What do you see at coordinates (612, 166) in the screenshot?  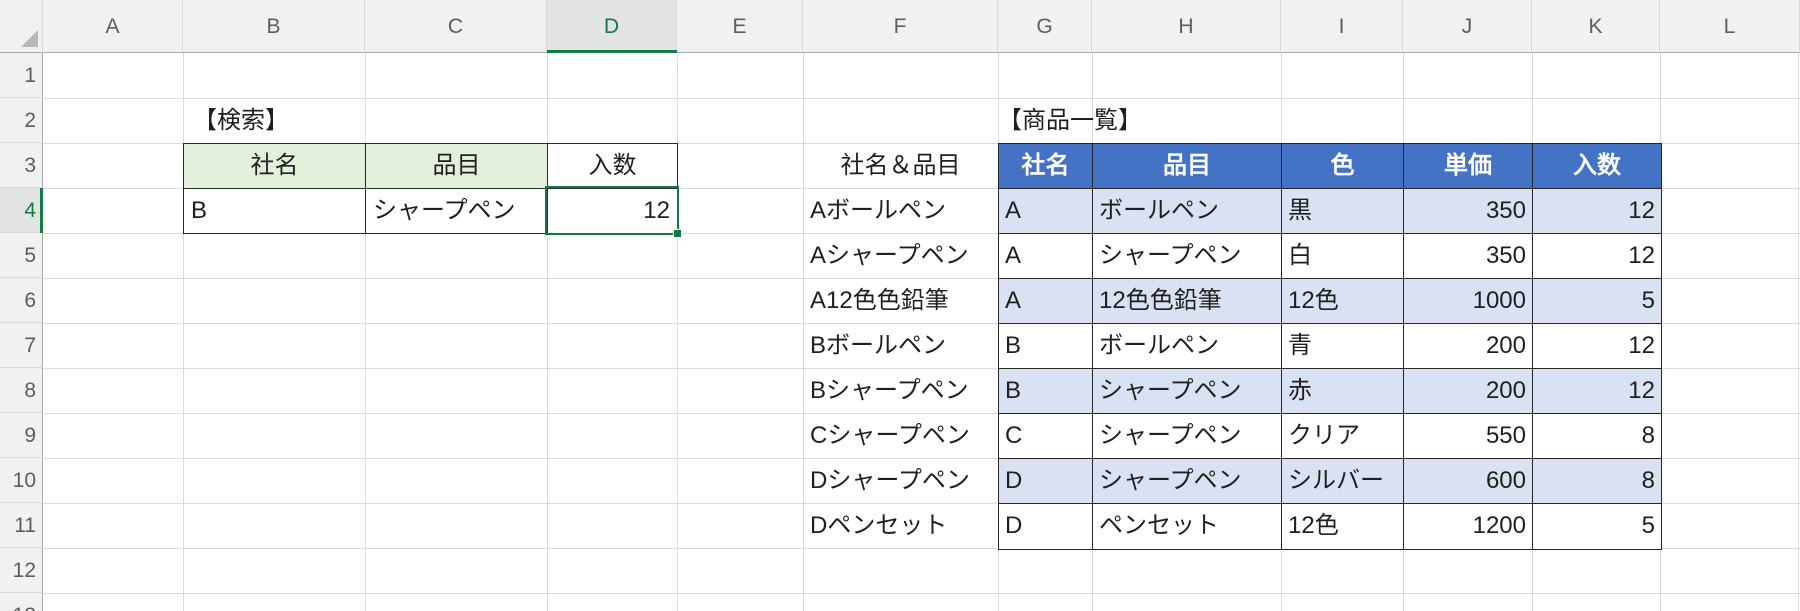 I see `search-header-quantity-cell: 入数` at bounding box center [612, 166].